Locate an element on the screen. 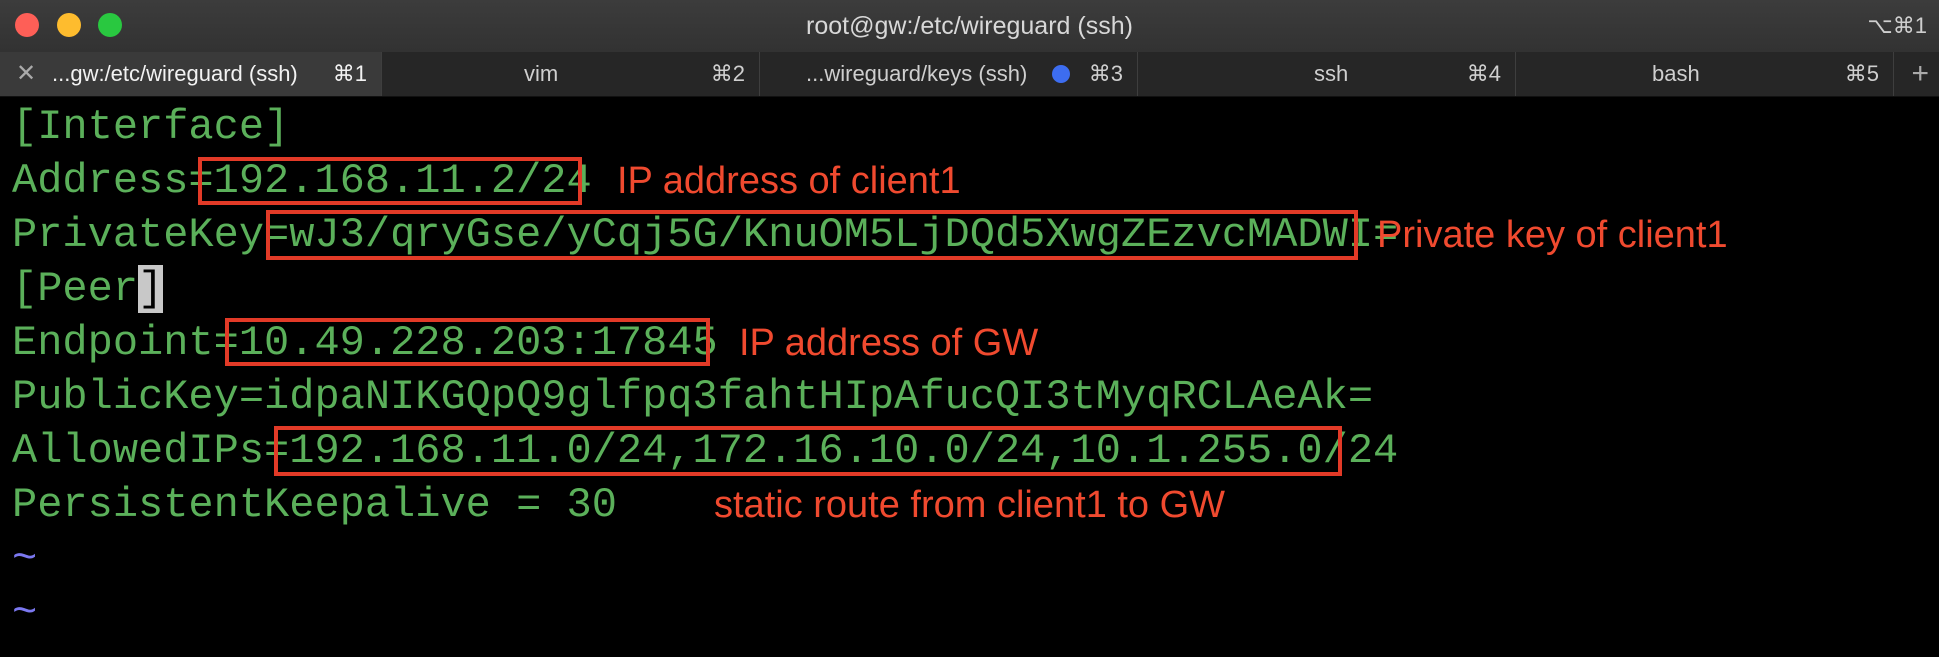 The image size is (1939, 657). annotation-allowedips: static route from client1 to GW is located at coordinates (970, 505).